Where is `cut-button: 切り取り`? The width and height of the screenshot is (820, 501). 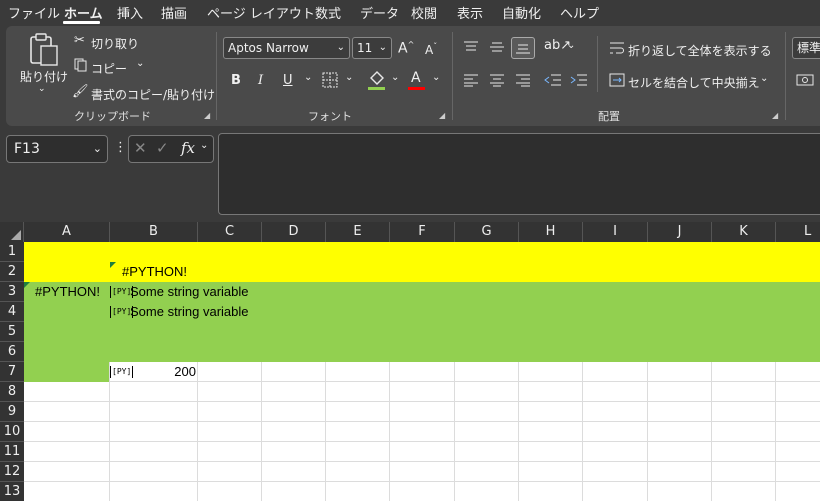
cut-button: 切り取り is located at coordinates (115, 43).